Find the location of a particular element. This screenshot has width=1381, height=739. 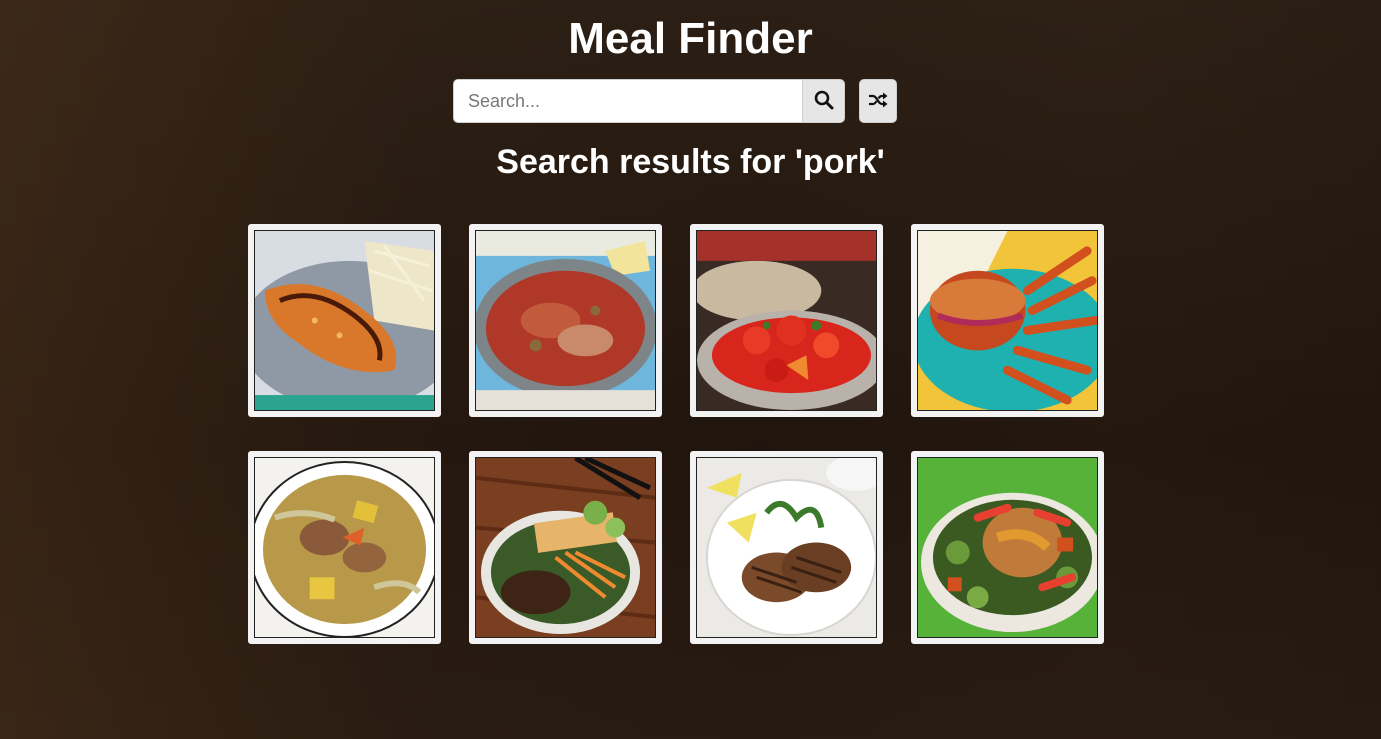

random-meal-button is located at coordinates (878, 101).